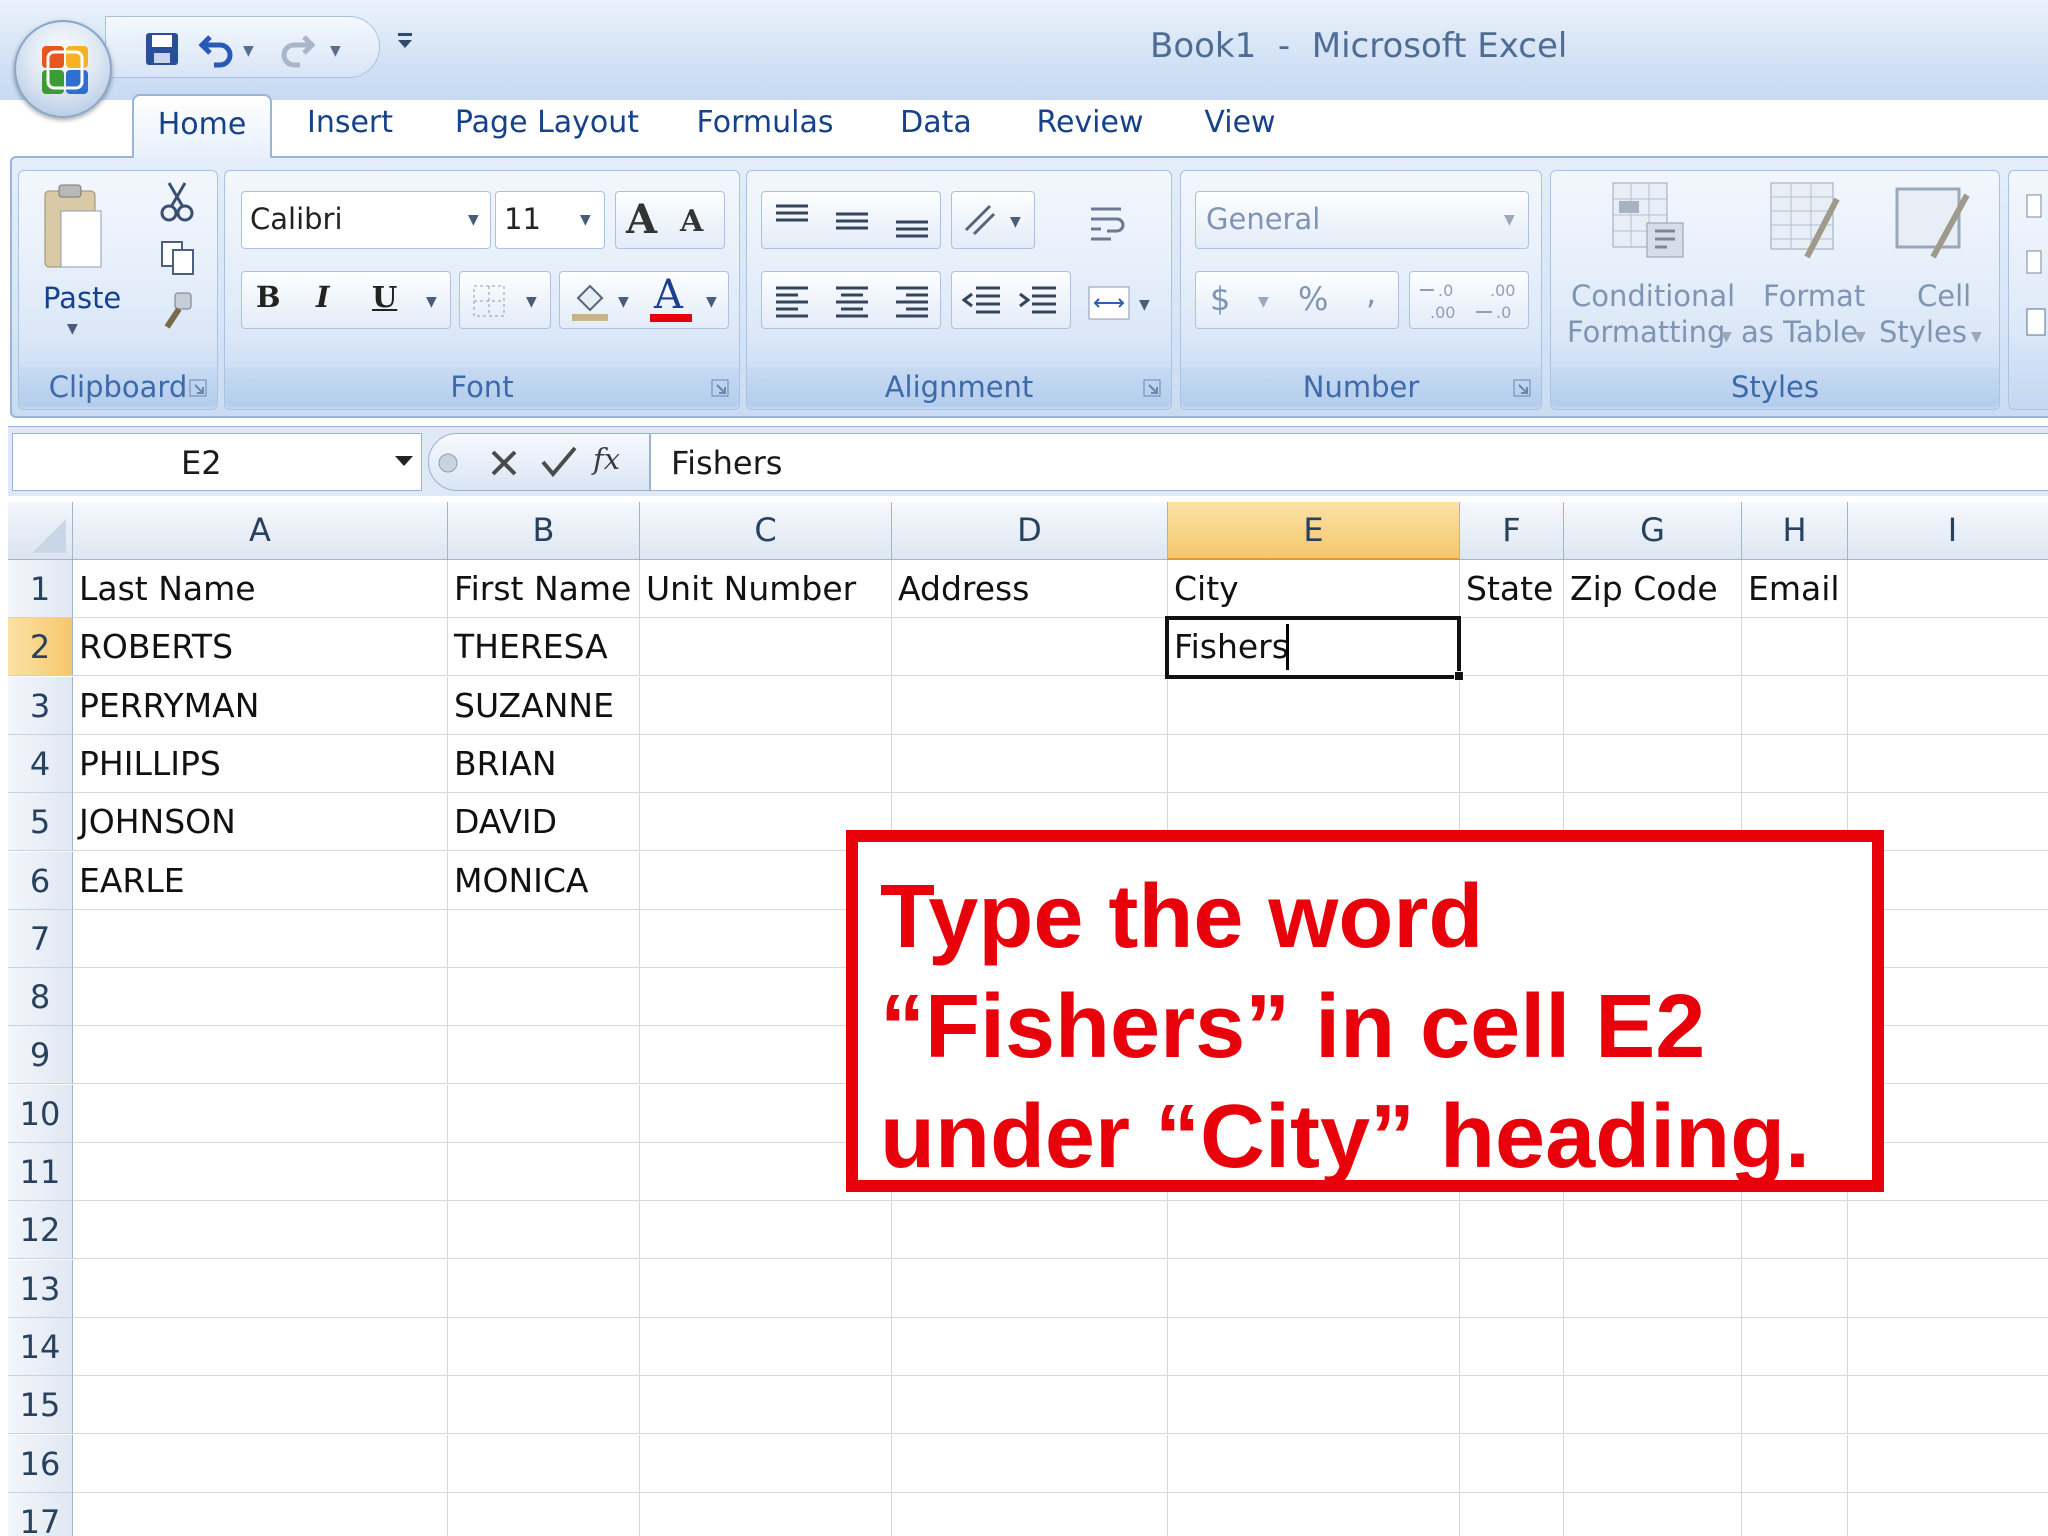  I want to click on cell-e14, so click(1314, 1346).